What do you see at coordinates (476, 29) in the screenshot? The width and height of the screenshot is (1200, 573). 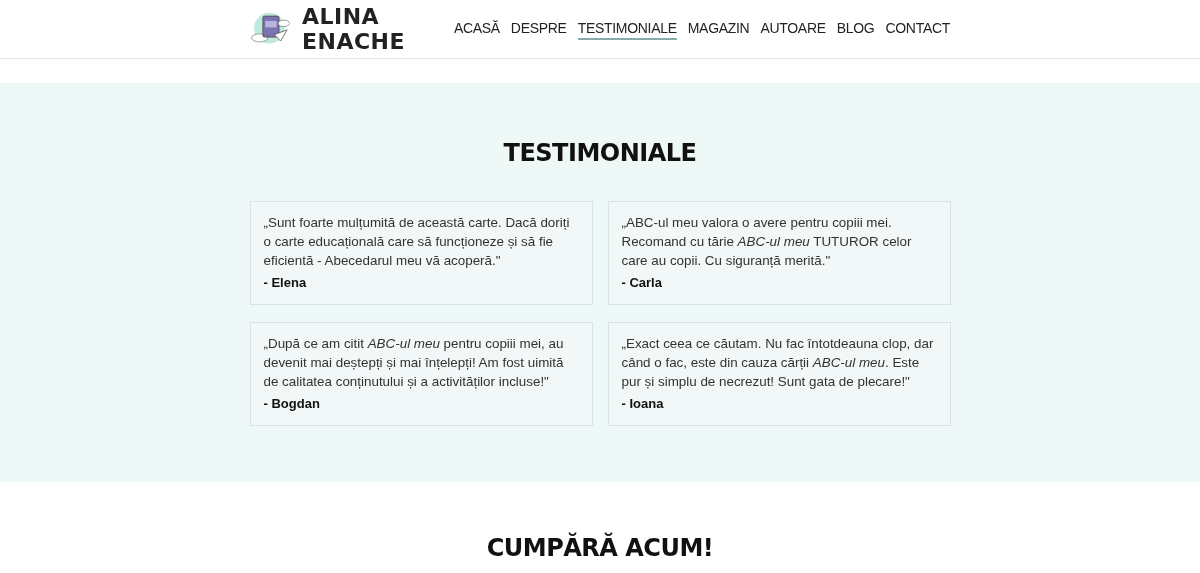 I see `nav-link: ACASĂ` at bounding box center [476, 29].